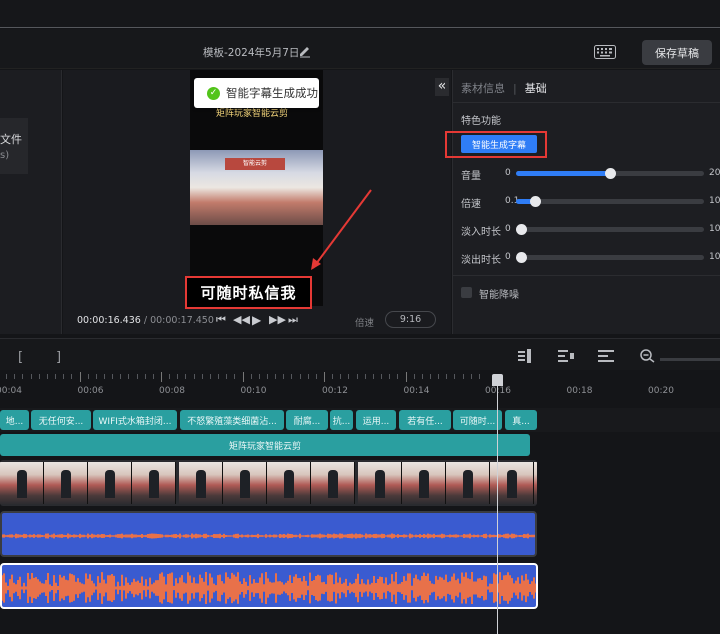 This screenshot has height=634, width=720. I want to click on divider, so click(586, 102).